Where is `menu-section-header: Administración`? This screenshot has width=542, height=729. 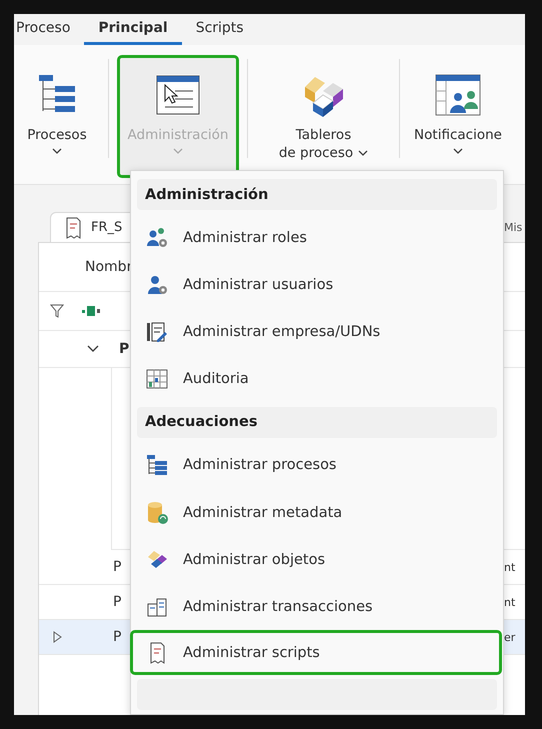 menu-section-header: Administración is located at coordinates (317, 194).